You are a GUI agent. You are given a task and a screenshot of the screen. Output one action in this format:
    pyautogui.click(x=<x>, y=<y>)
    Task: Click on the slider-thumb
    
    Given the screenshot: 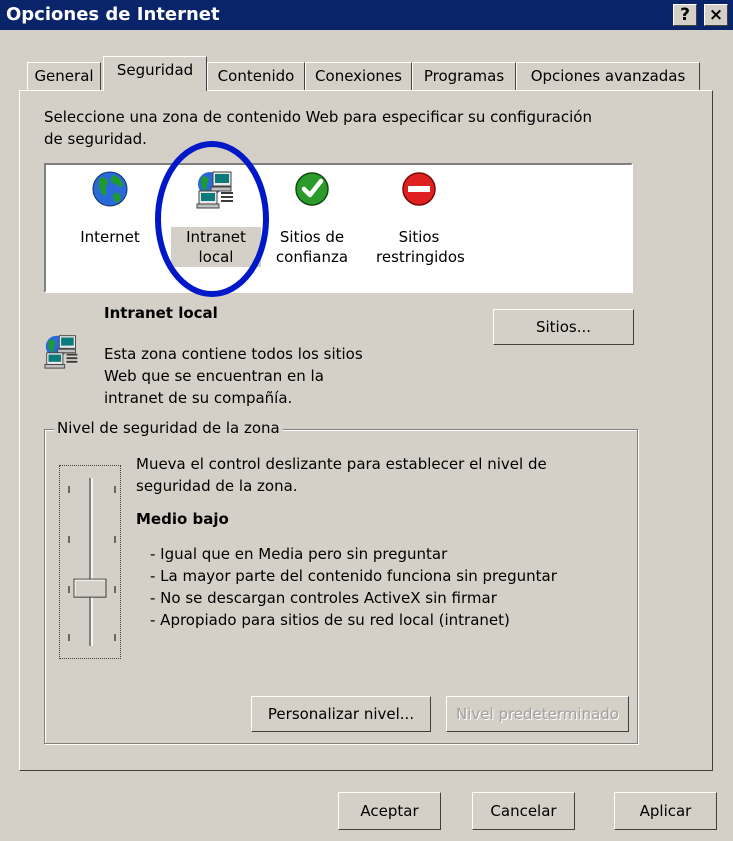 What is the action you would take?
    pyautogui.click(x=90, y=588)
    